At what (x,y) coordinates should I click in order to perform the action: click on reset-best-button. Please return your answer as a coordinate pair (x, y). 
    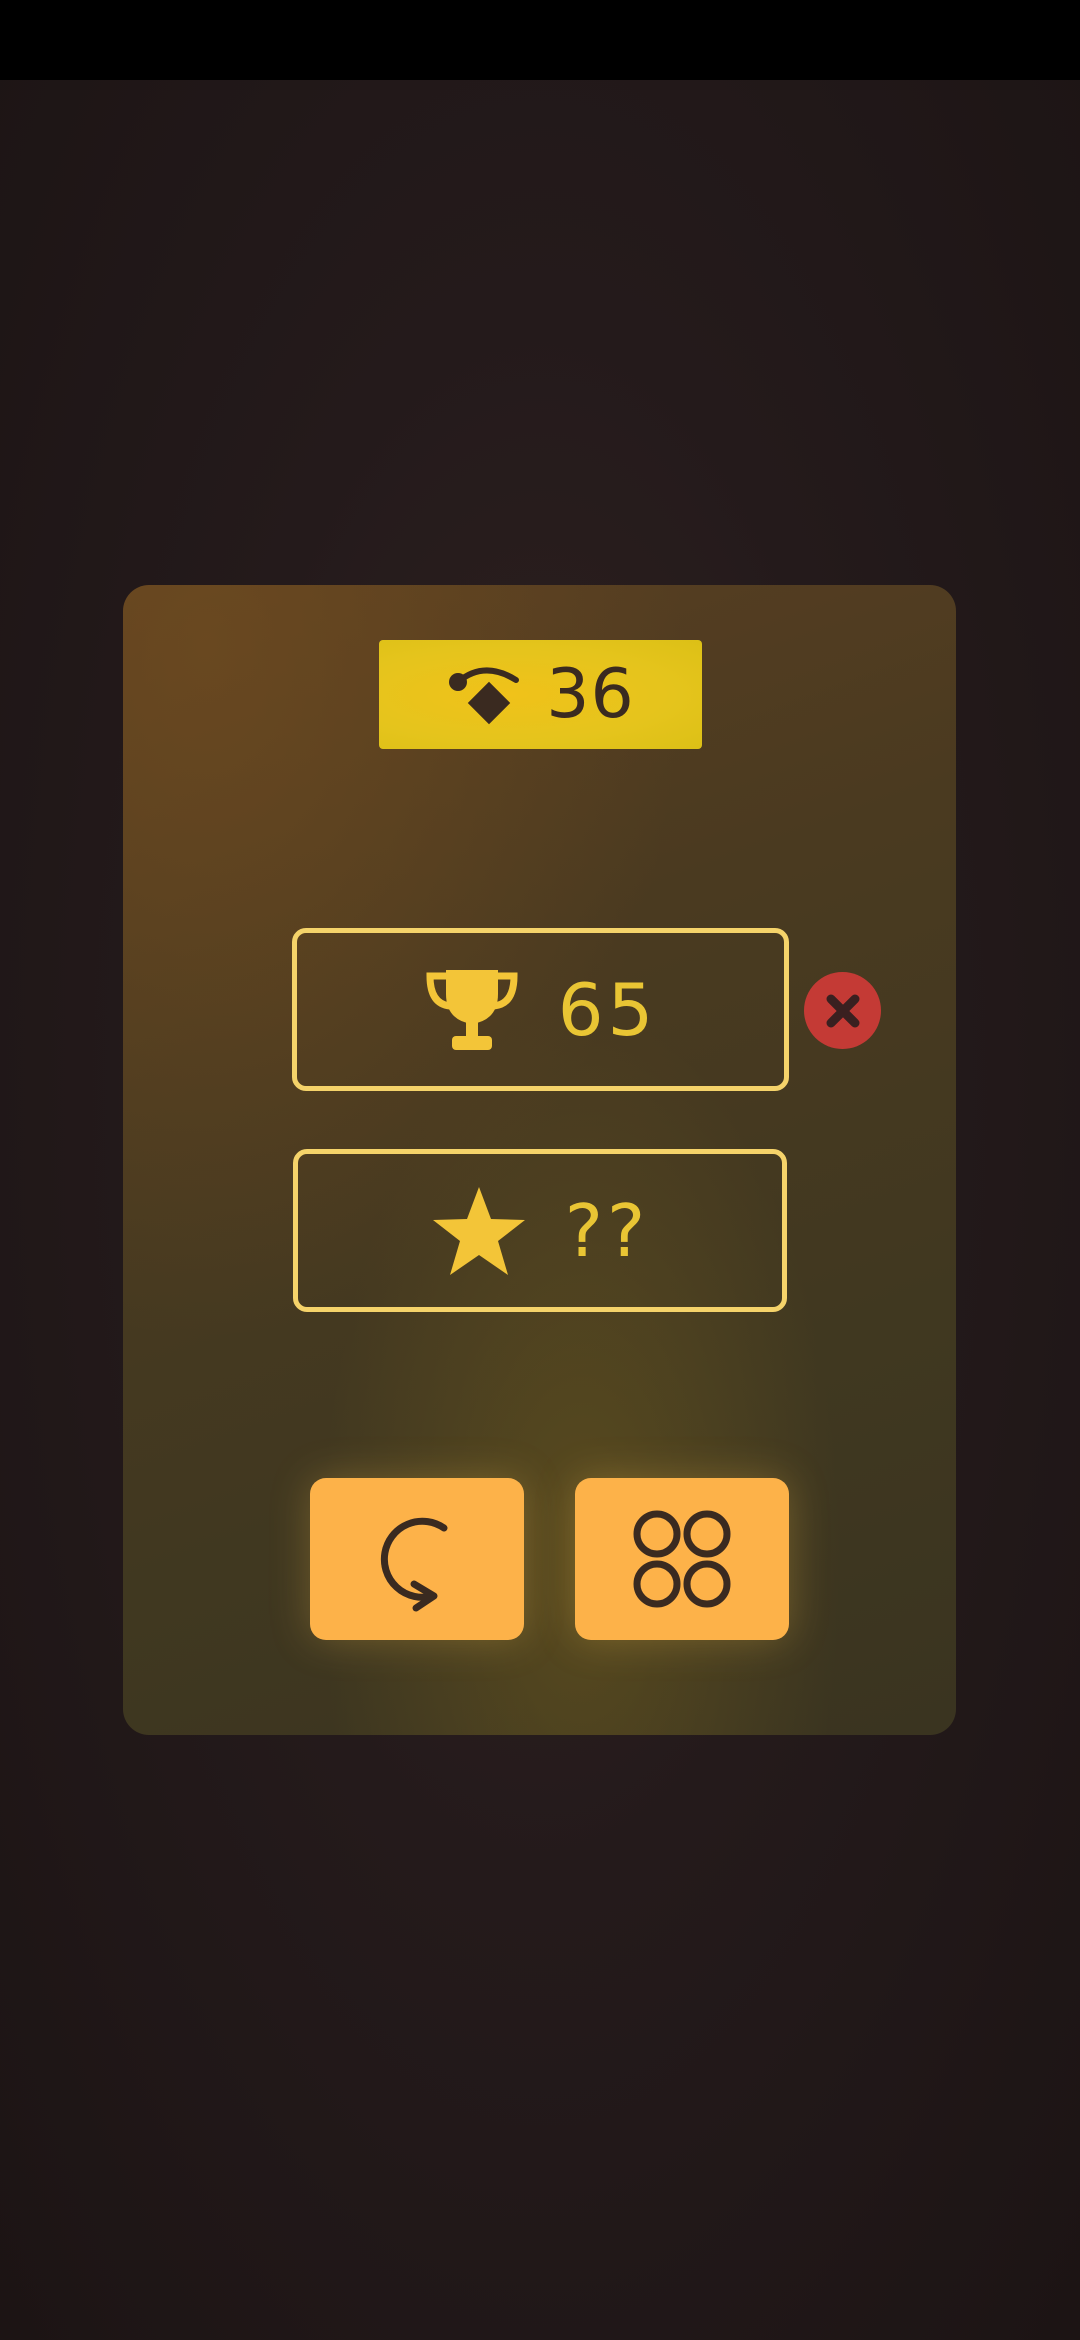
    Looking at the image, I should click on (842, 1010).